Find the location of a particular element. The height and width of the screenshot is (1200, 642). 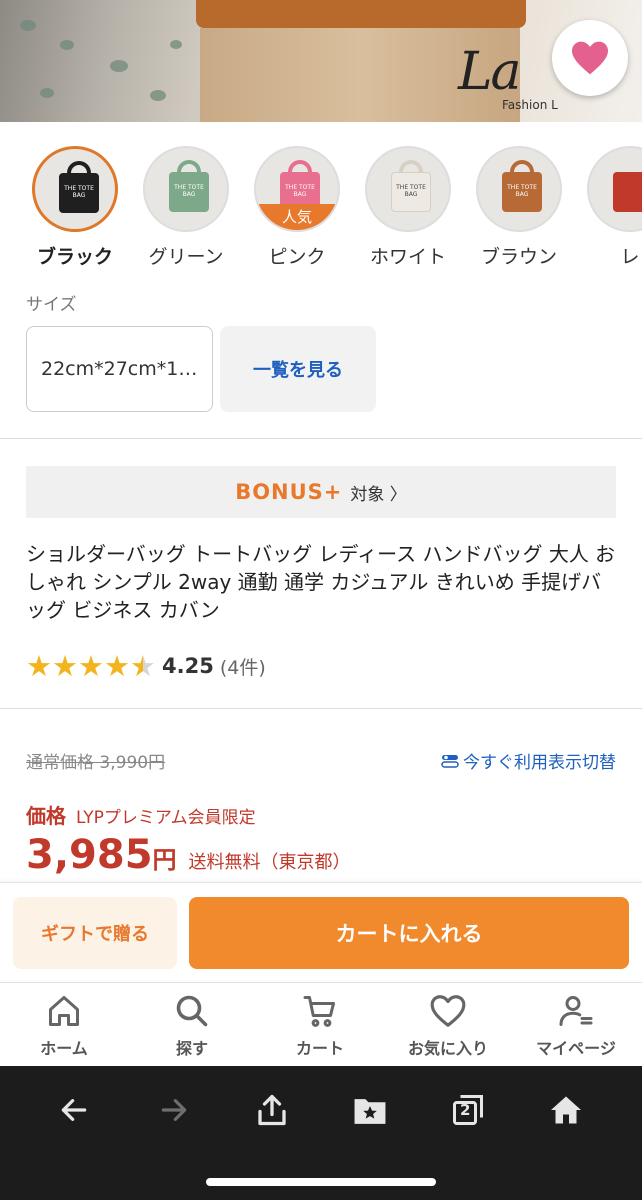

price-amount-group: 3,985円 is located at coordinates (101, 855).